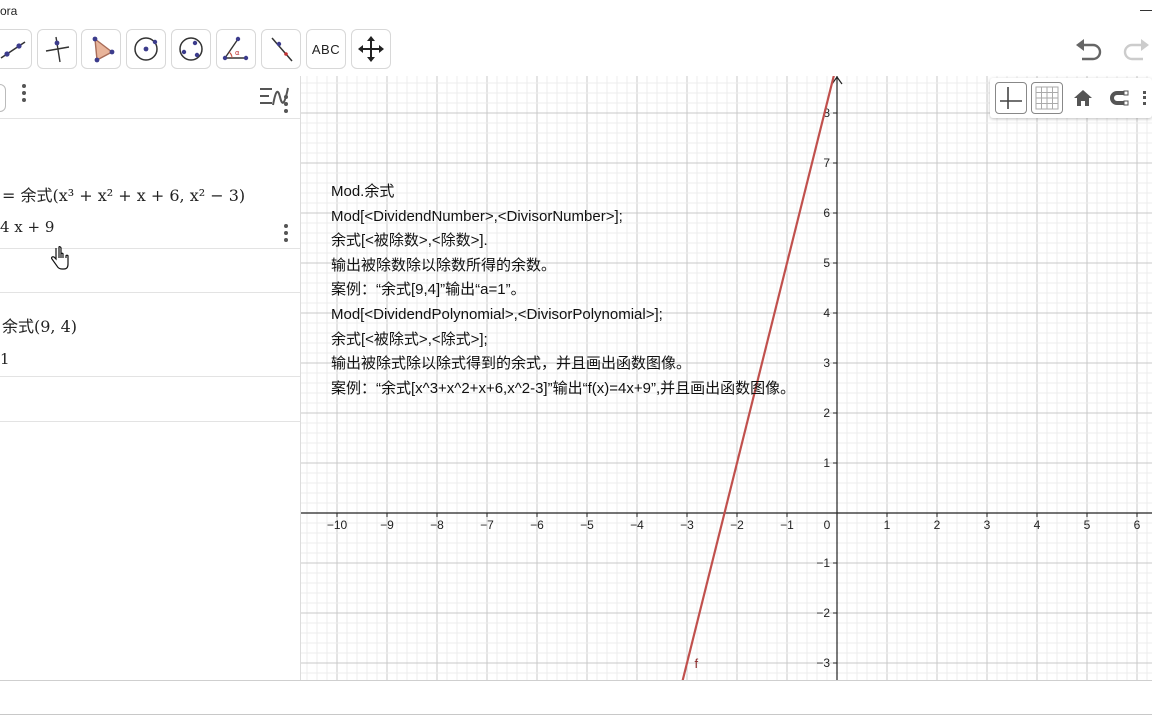 Image resolution: width=1152 pixels, height=721 pixels. What do you see at coordinates (576, 12) in the screenshot?
I see `title-bar: ora` at bounding box center [576, 12].